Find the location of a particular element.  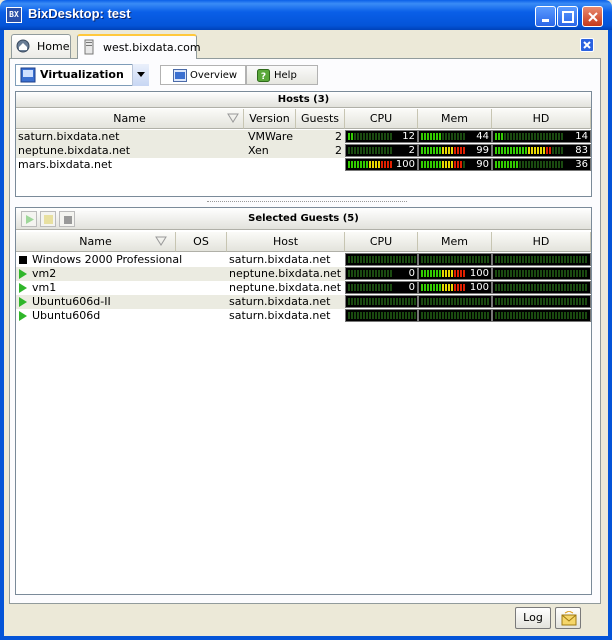

help-button: ? Help is located at coordinates (282, 75).